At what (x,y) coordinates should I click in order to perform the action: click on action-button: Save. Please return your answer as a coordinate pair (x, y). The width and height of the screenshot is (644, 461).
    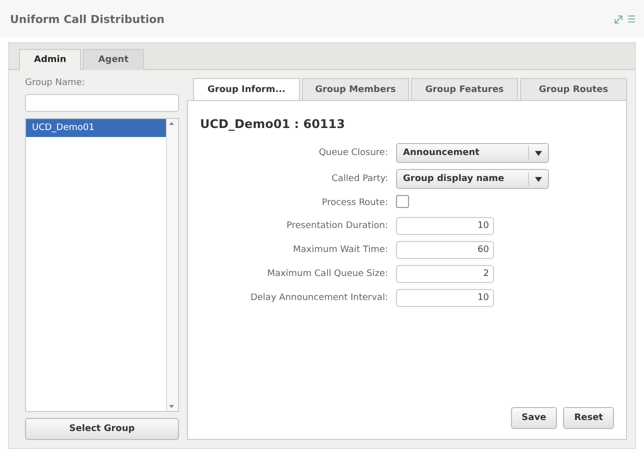
    Looking at the image, I should click on (534, 418).